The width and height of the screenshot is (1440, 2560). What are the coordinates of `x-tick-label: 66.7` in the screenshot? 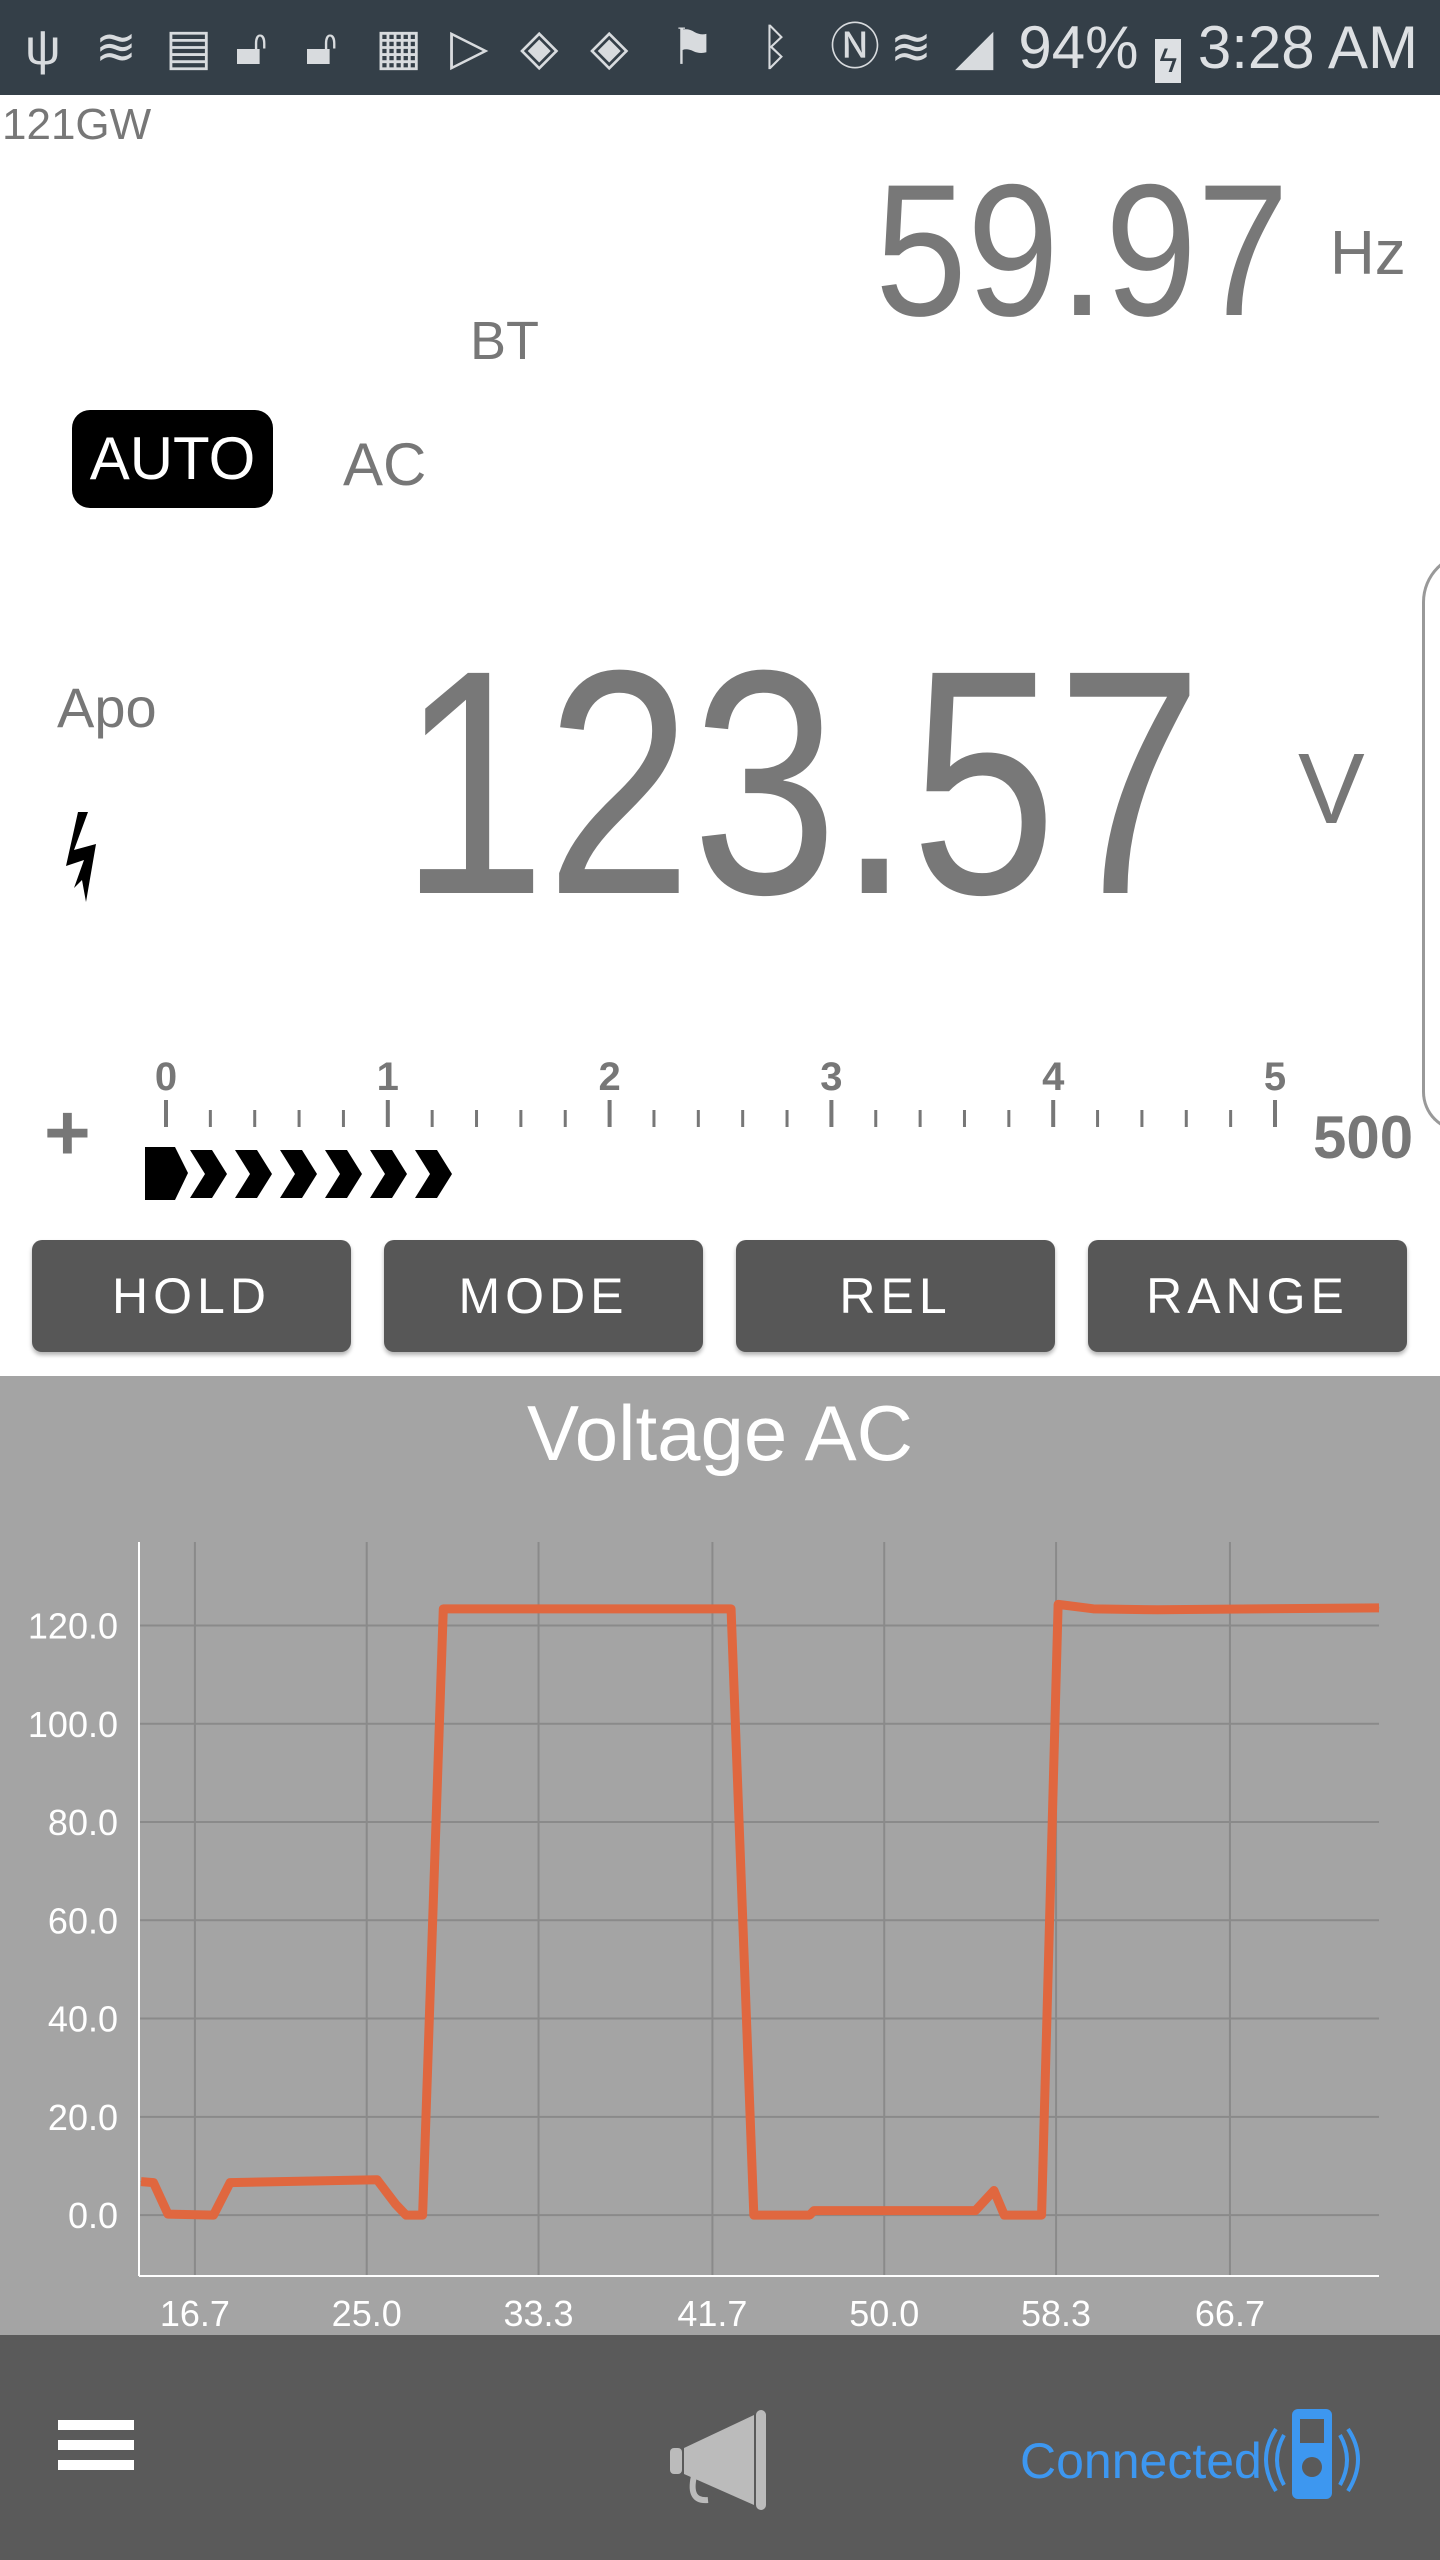 It's located at (1230, 2313).